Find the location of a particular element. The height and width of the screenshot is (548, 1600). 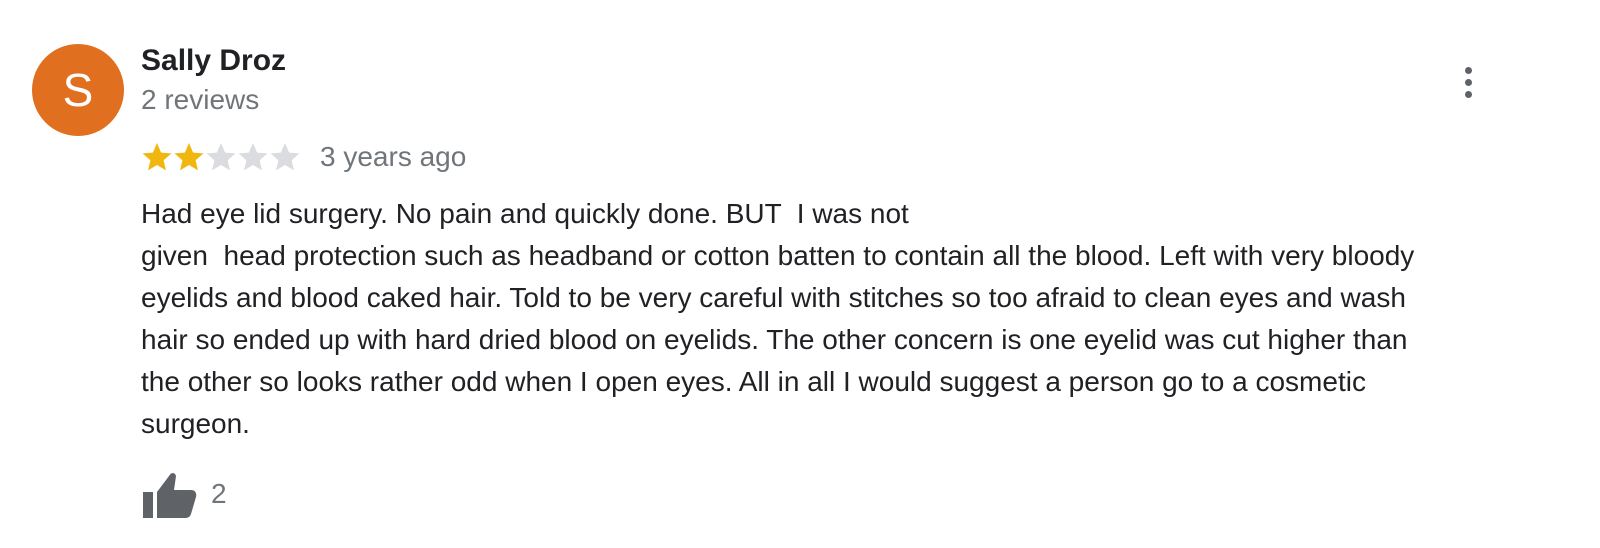

like-button: 2 is located at coordinates (184, 494).